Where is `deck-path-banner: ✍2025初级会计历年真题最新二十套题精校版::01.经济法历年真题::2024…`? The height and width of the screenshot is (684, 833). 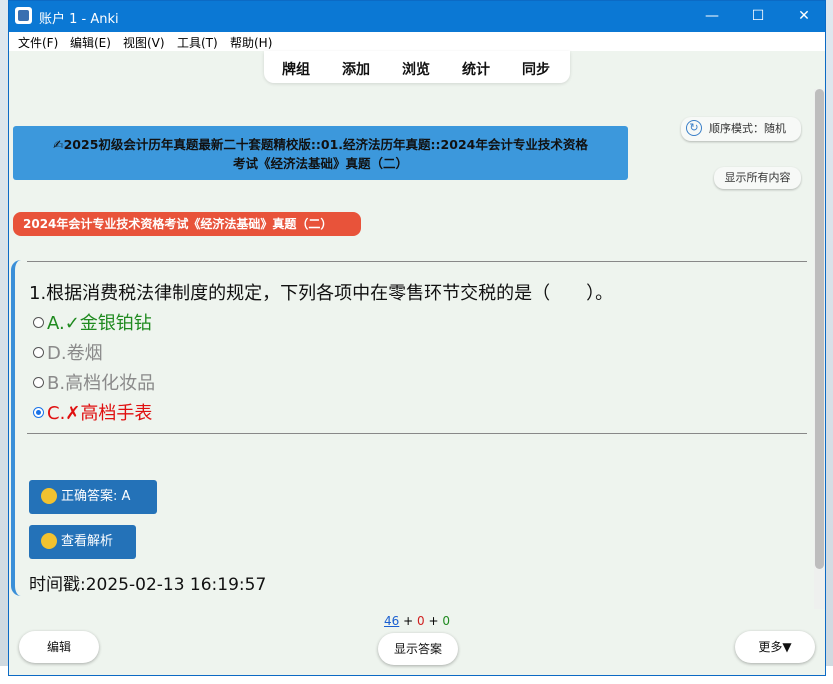
deck-path-banner: ✍2025初级会计历年真题最新二十套题精校版::01.经济法历年真题::2024… is located at coordinates (320, 153).